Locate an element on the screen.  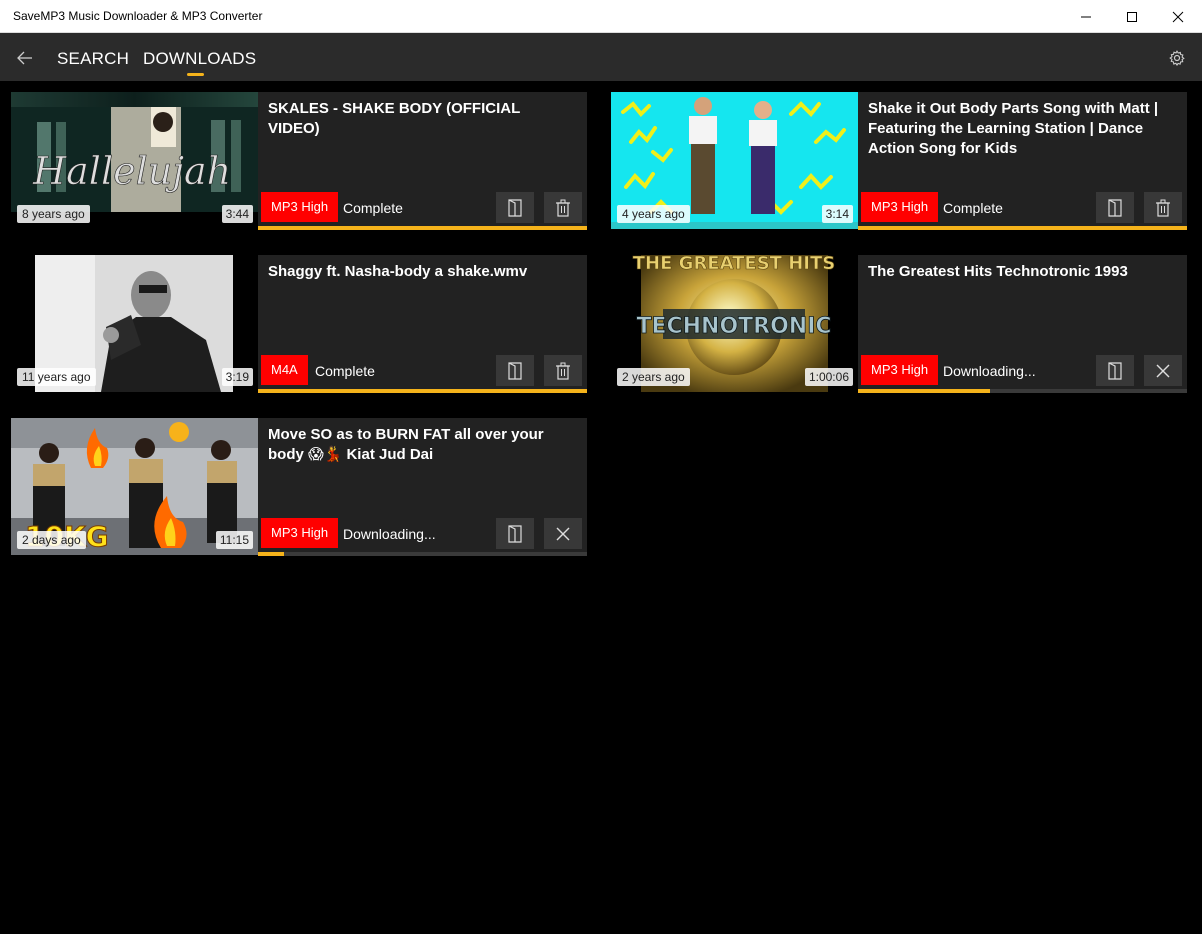
gear-icon is located at coordinates (1177, 58).